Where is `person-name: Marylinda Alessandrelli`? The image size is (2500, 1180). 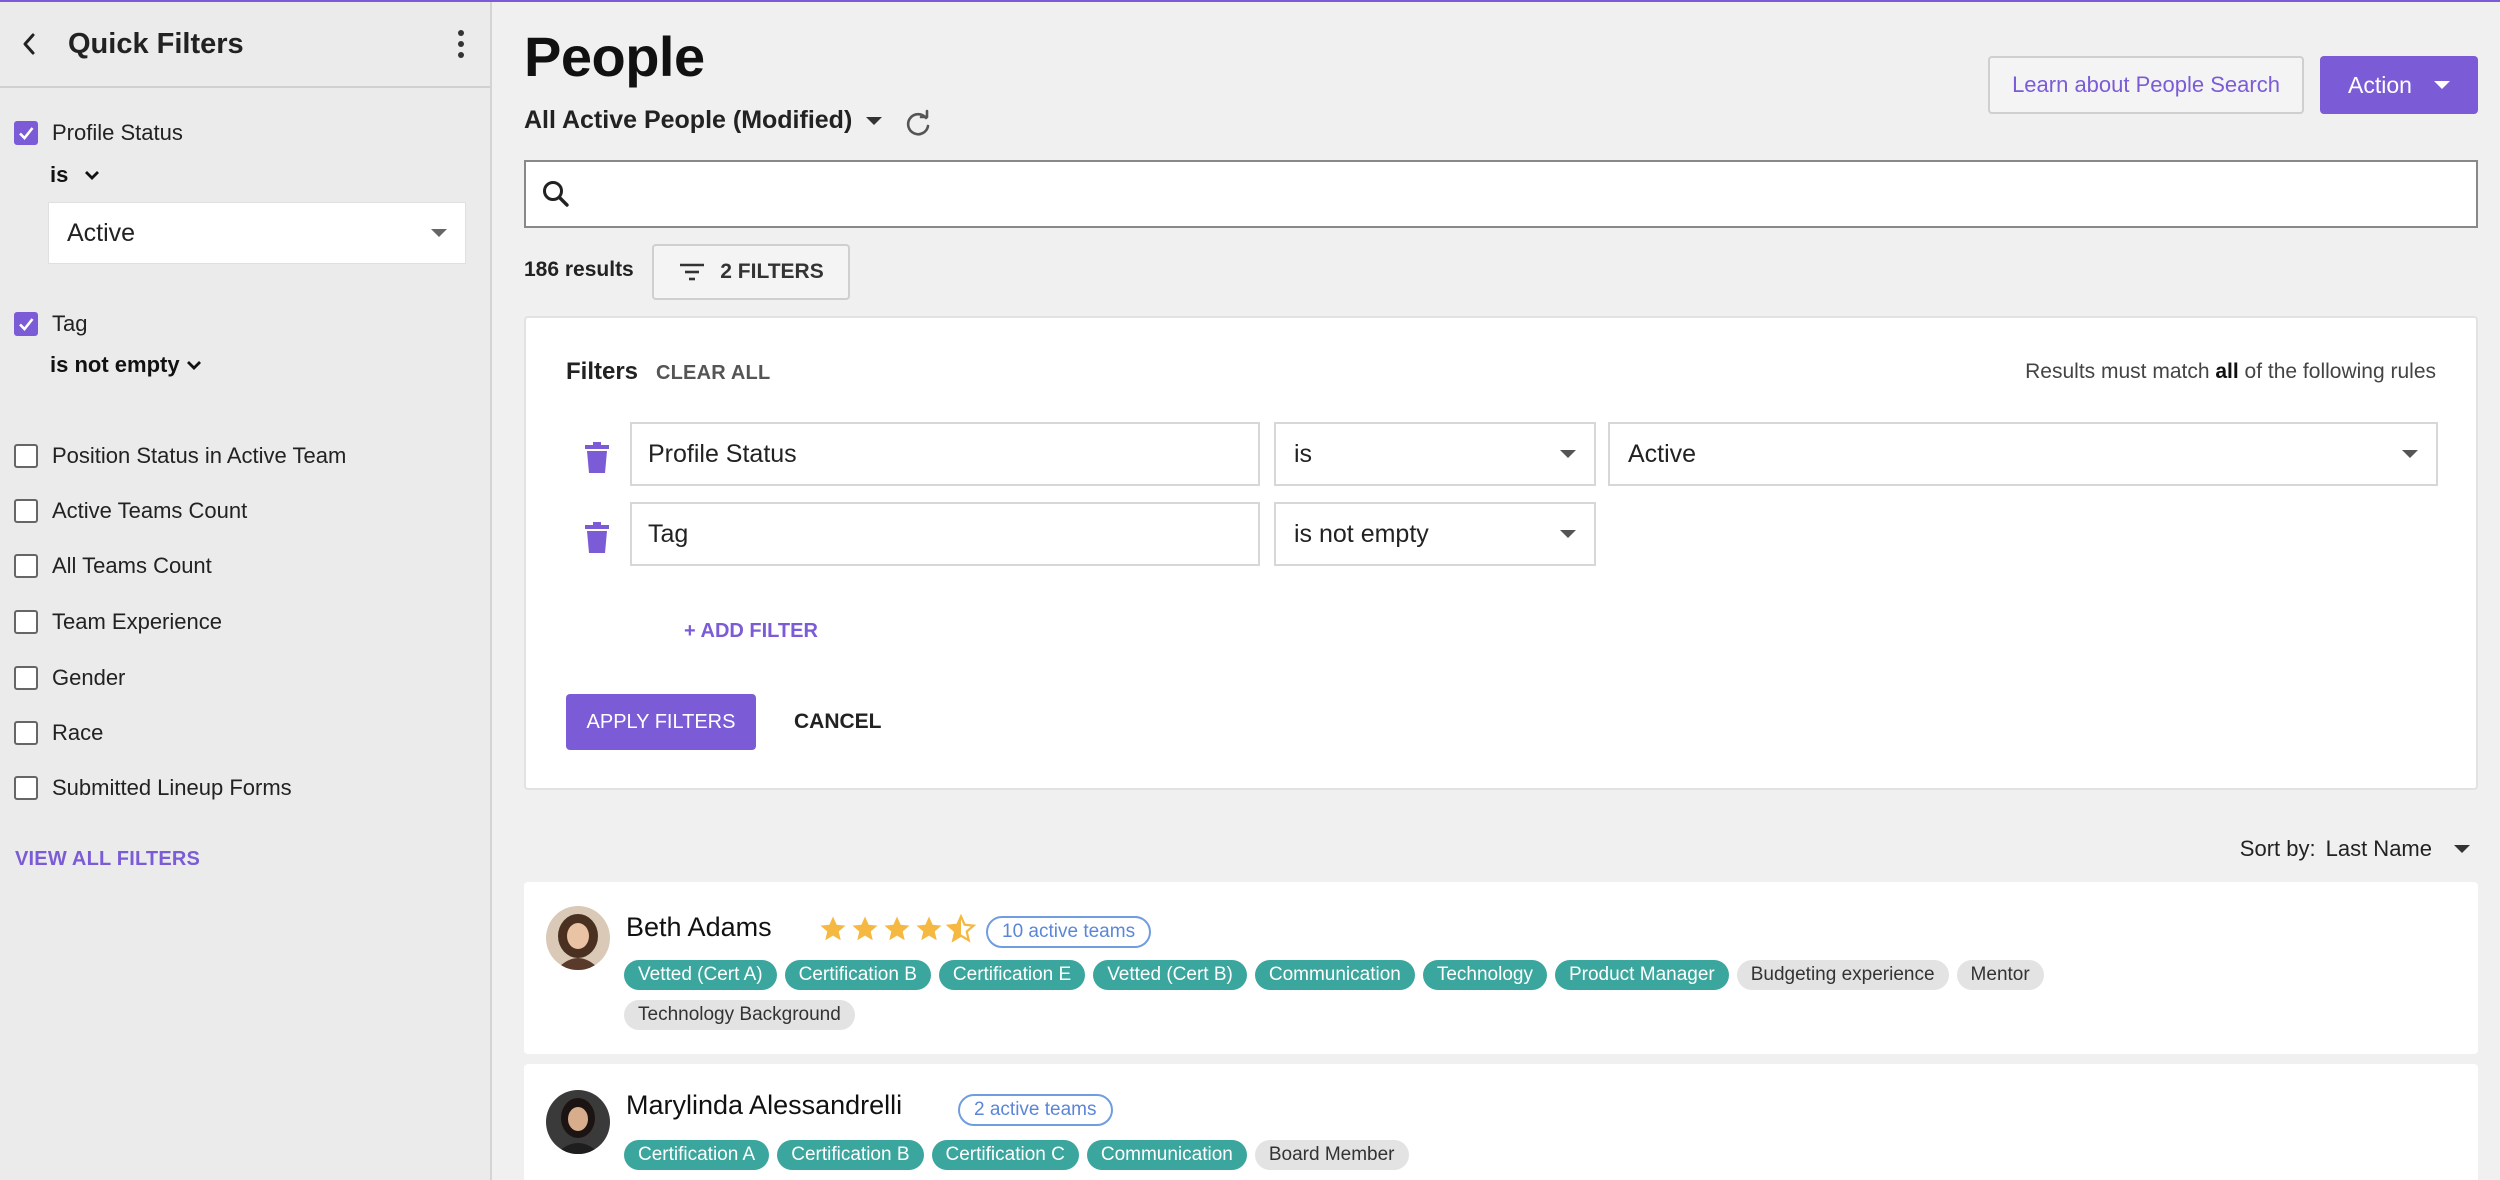 person-name: Marylinda Alessandrelli is located at coordinates (764, 1105).